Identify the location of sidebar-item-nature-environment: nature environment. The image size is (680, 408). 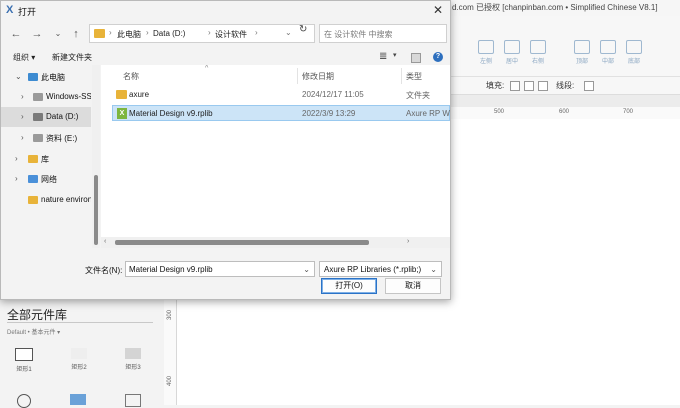
(46, 200).